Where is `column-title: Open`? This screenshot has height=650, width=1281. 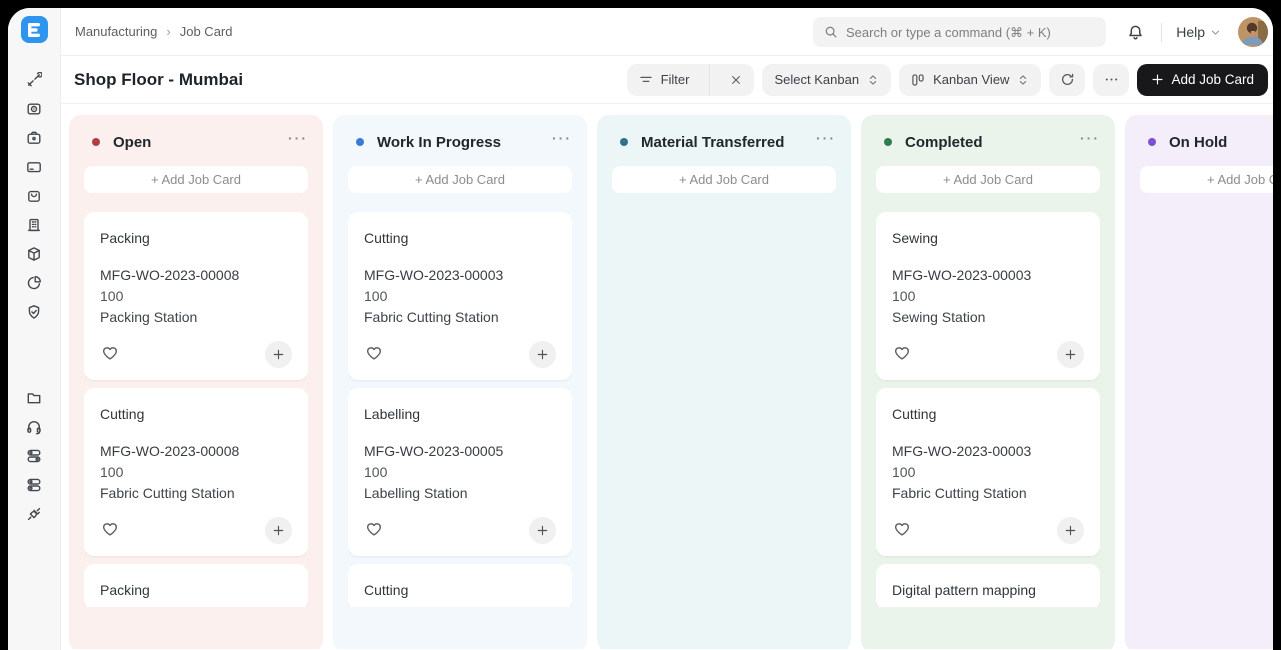 column-title: Open is located at coordinates (132, 142).